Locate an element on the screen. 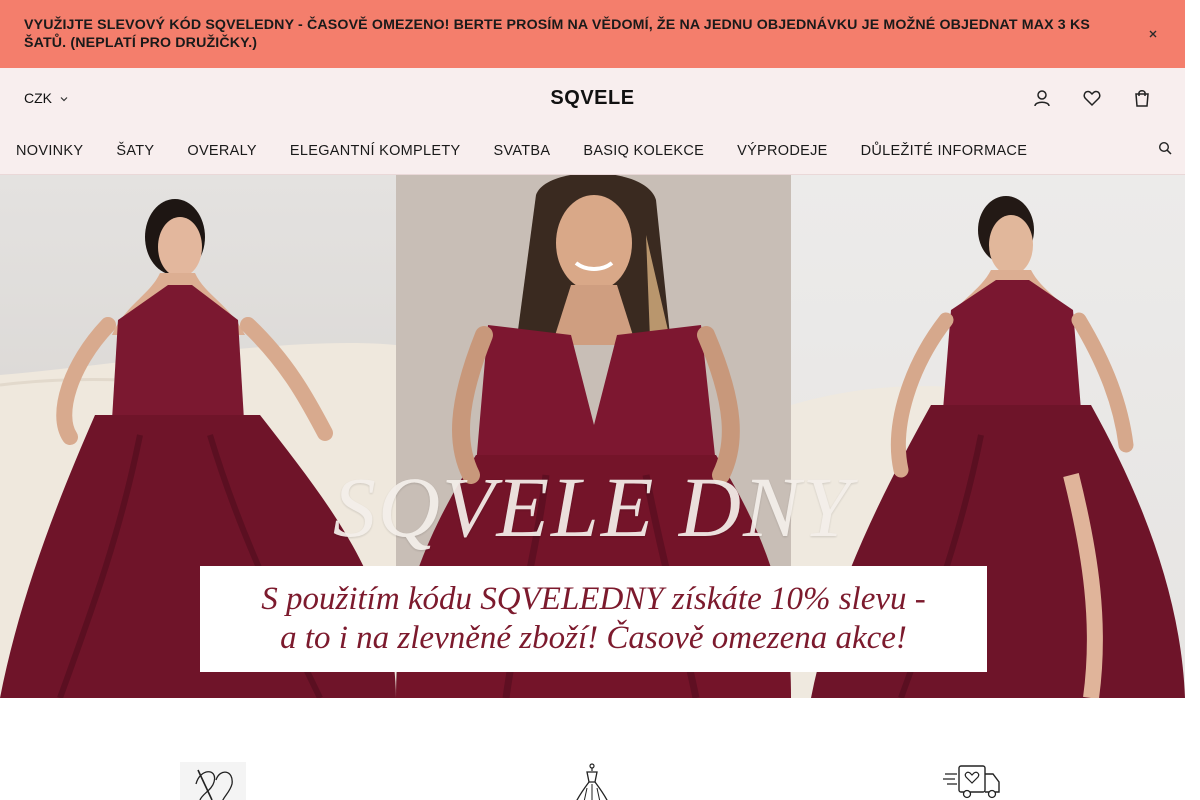 This screenshot has width=1200, height=800. wishlist-icon is located at coordinates (1092, 98).